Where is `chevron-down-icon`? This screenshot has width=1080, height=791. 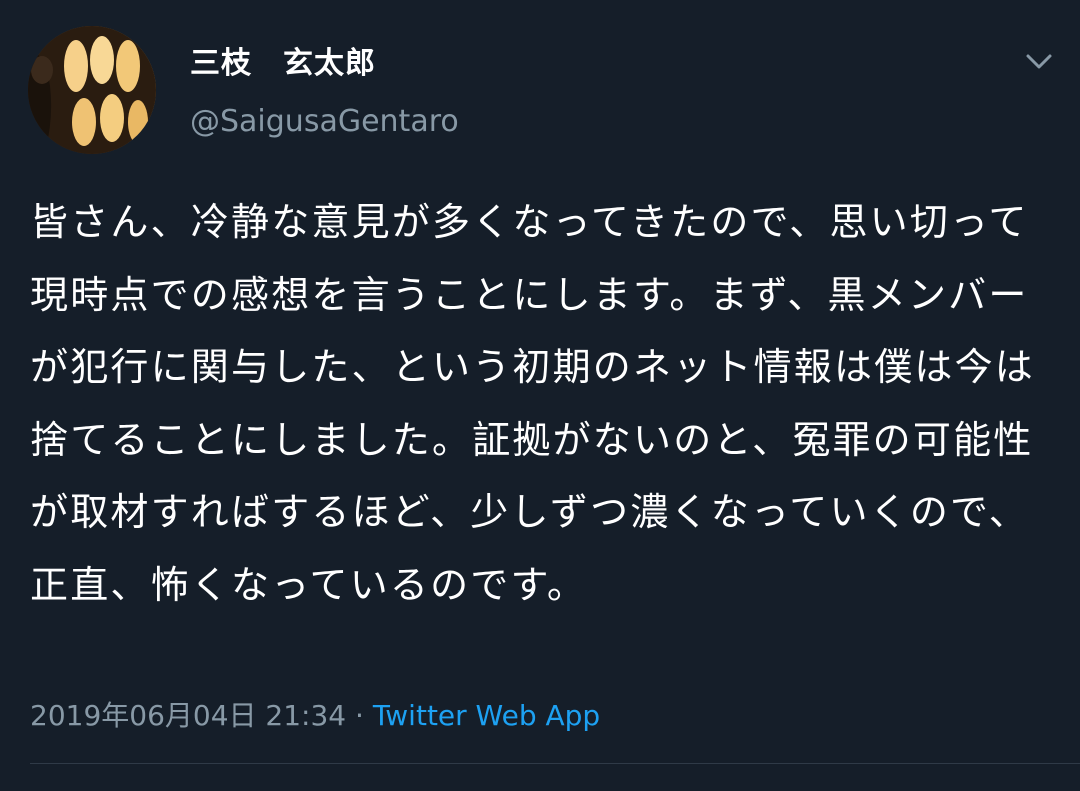
chevron-down-icon is located at coordinates (1039, 62).